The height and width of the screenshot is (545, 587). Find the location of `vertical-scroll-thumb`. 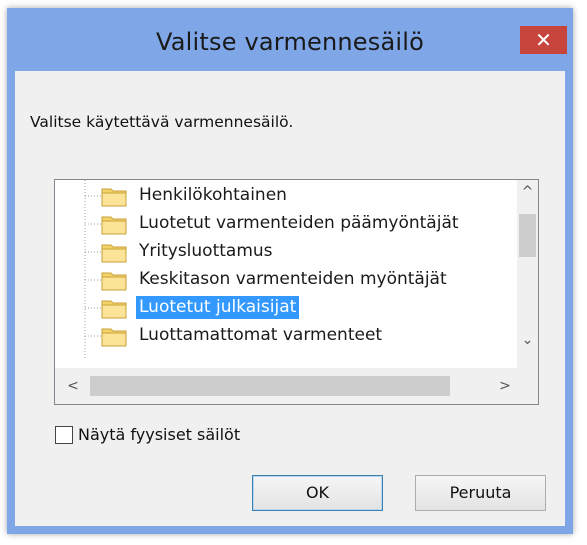

vertical-scroll-thumb is located at coordinates (527, 235).